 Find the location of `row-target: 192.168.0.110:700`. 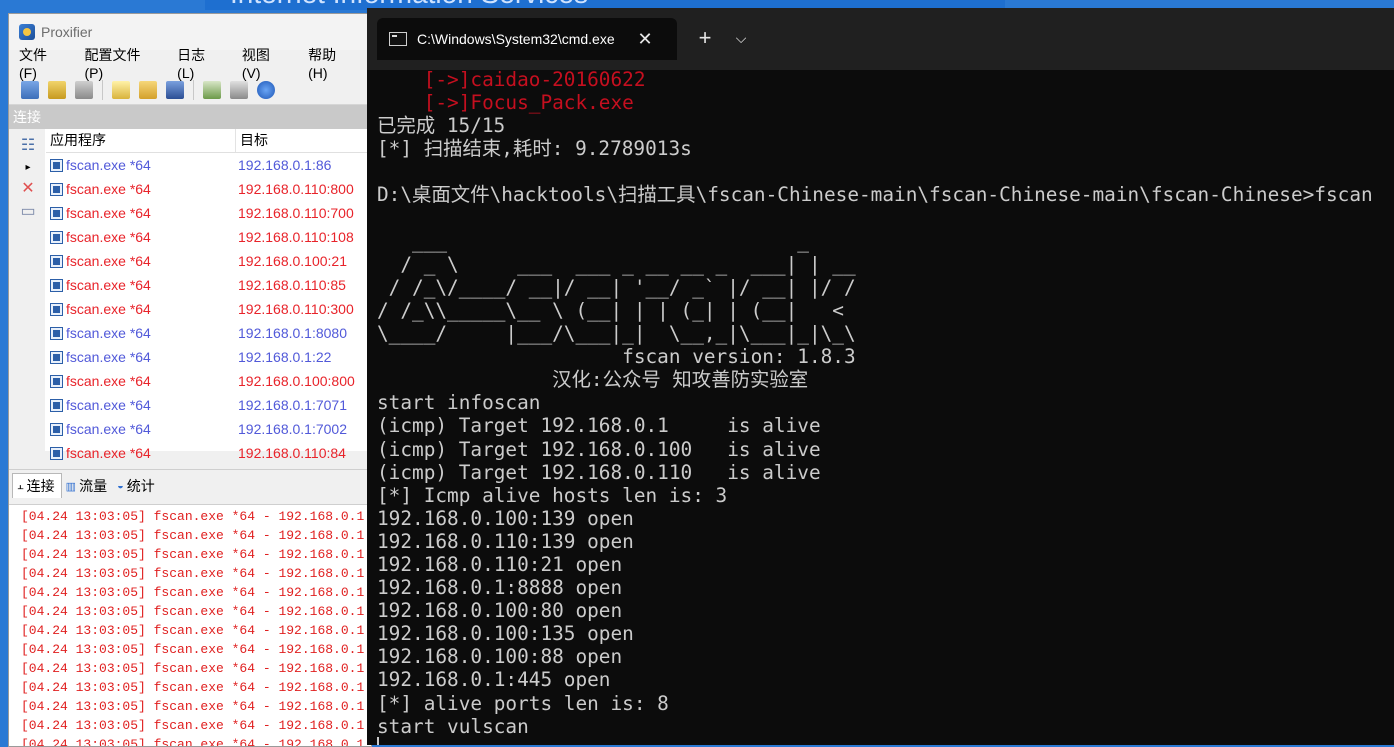

row-target: 192.168.0.110:700 is located at coordinates (296, 213).